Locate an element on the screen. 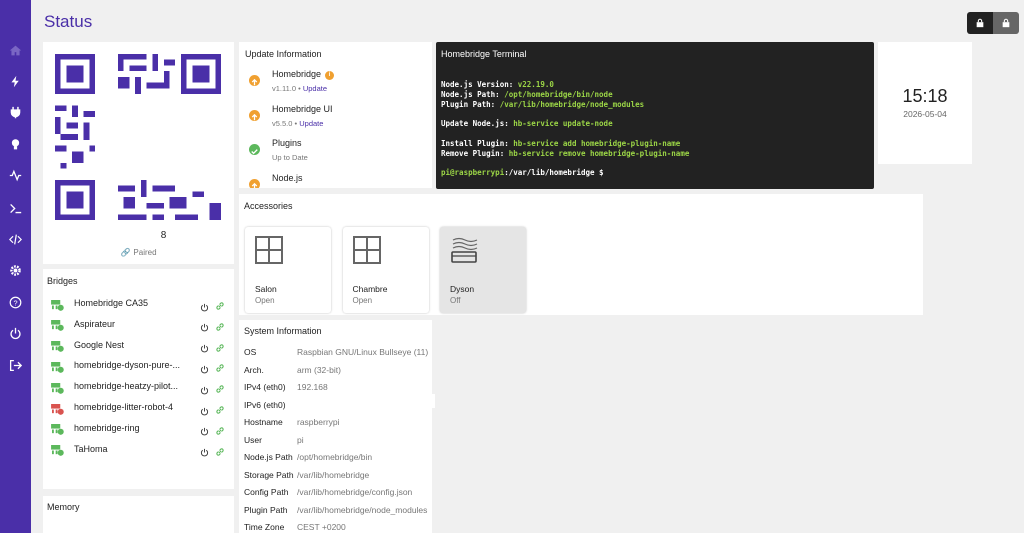  info-icon: i is located at coordinates (330, 75).